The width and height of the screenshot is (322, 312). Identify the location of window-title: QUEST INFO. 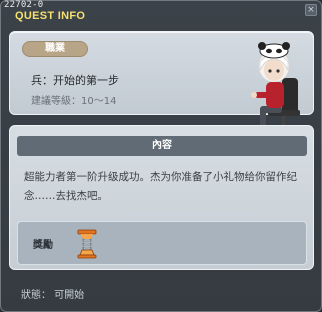
(50, 16).